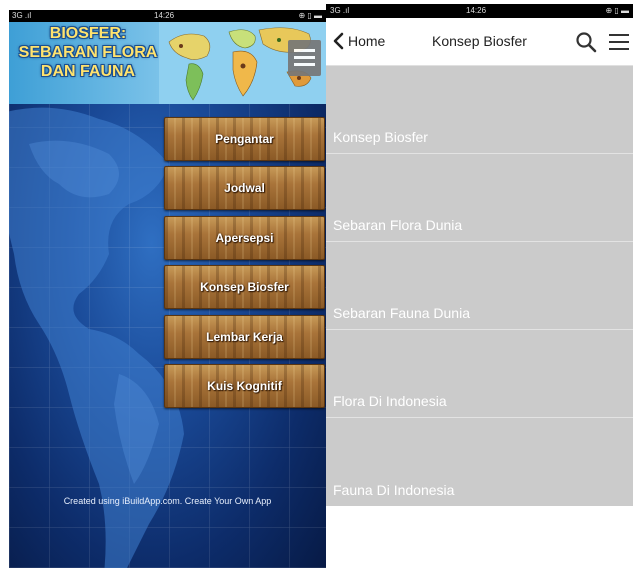 The height and width of the screenshot is (568, 633). I want to click on list-item-label: Sebaran Flora Dunia, so click(398, 225).